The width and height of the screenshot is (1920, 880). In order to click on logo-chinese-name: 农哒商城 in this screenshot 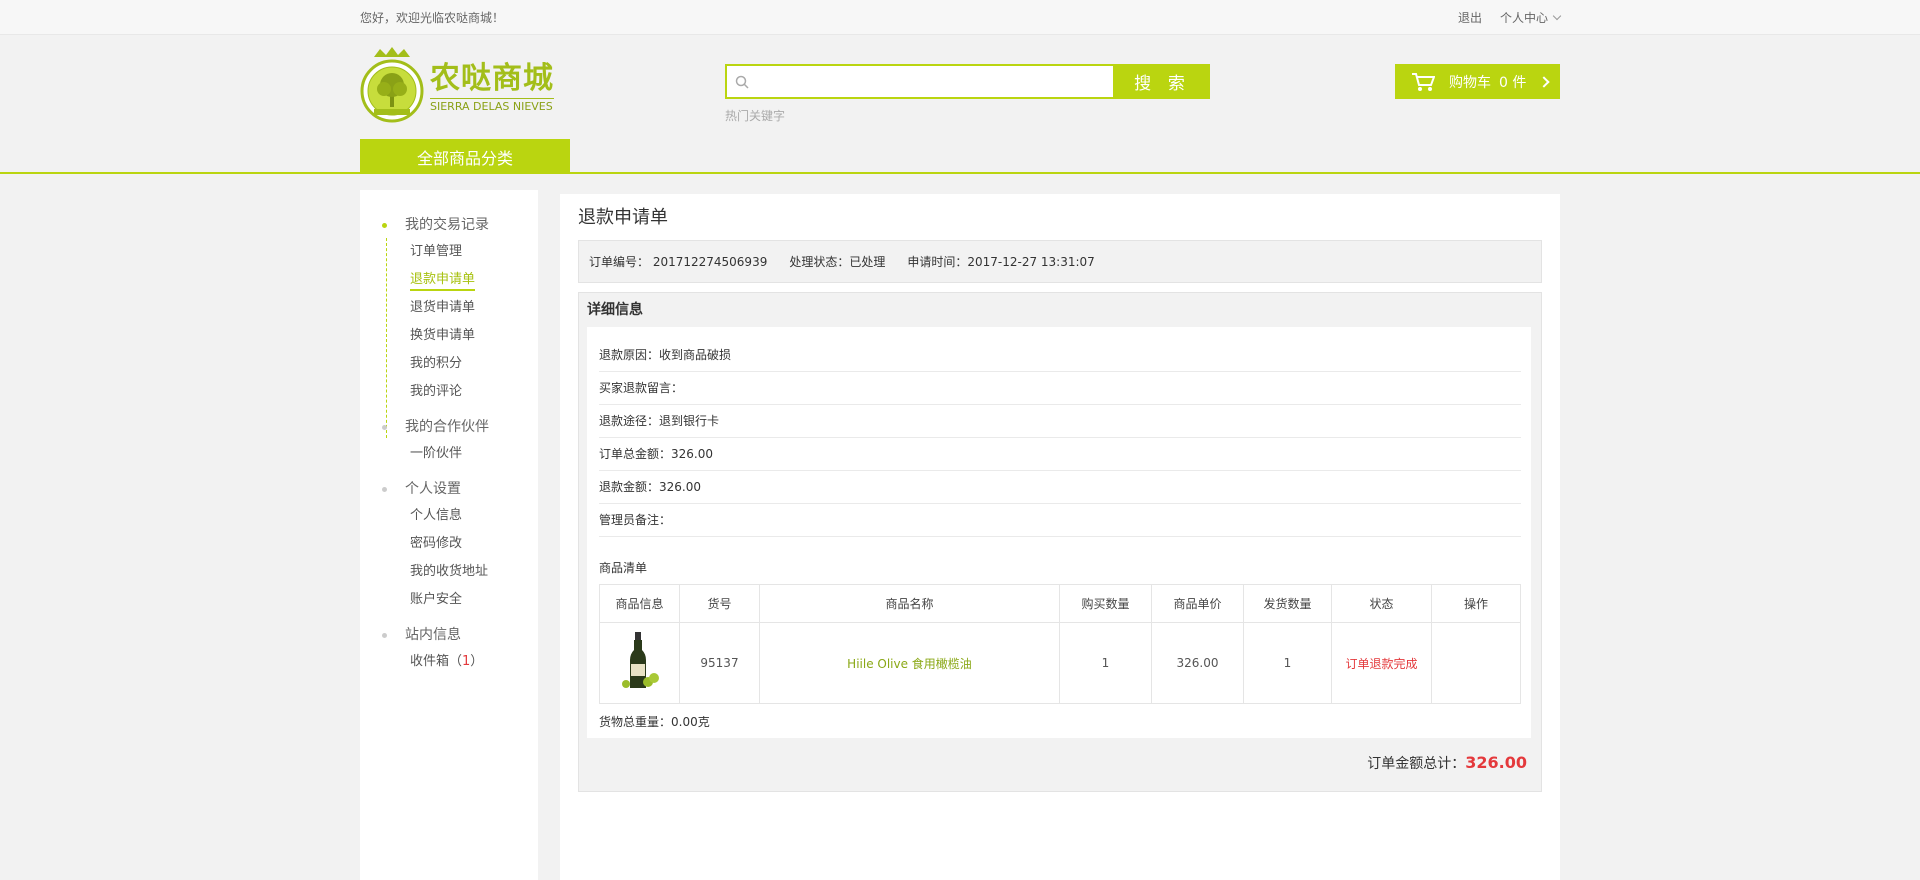, I will do `click(492, 78)`.